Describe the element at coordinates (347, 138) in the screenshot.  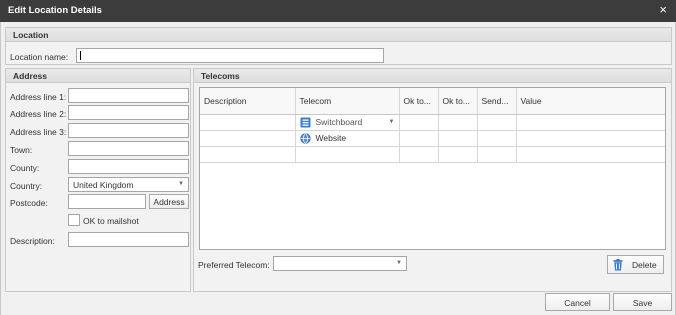
I see `telecom-cell: Website` at that location.